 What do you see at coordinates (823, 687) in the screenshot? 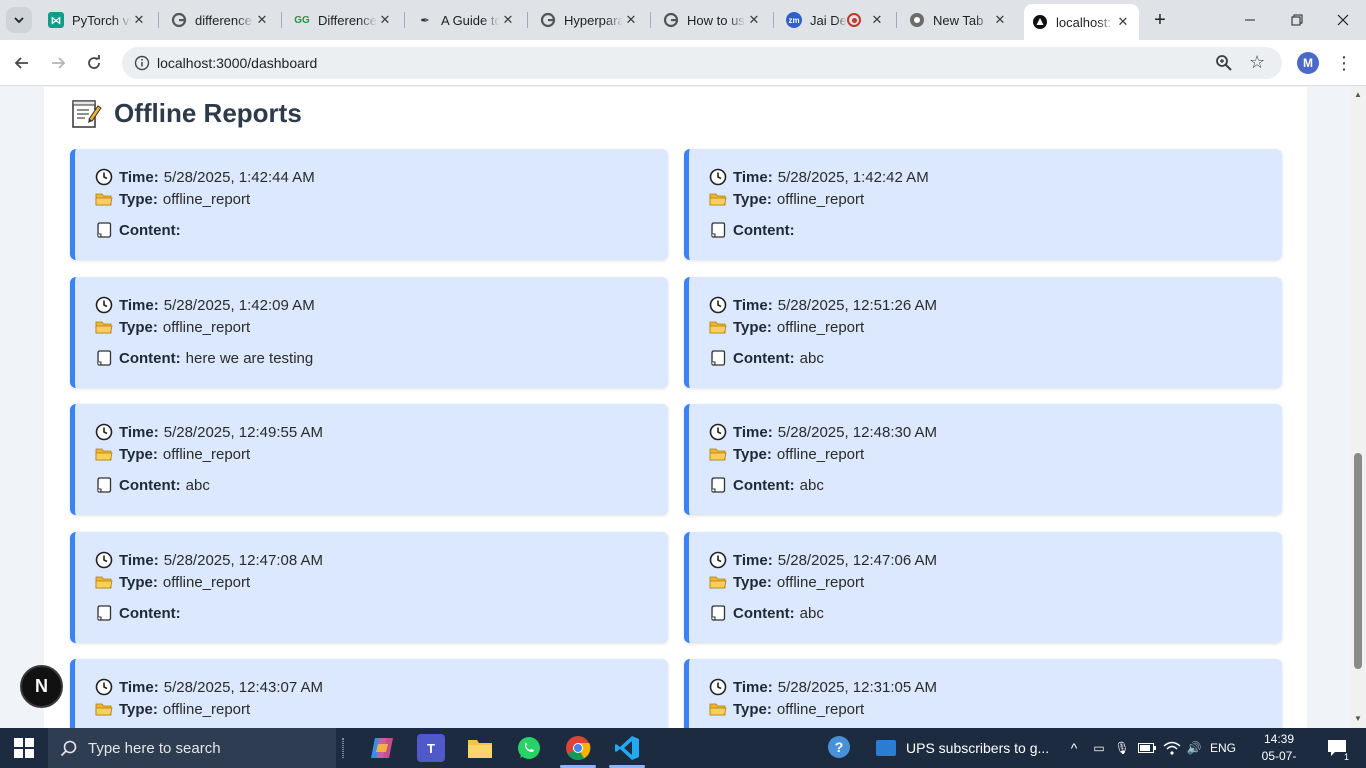
I see `report-field: Time: 5/28/2025, 12:31:05 AM` at bounding box center [823, 687].